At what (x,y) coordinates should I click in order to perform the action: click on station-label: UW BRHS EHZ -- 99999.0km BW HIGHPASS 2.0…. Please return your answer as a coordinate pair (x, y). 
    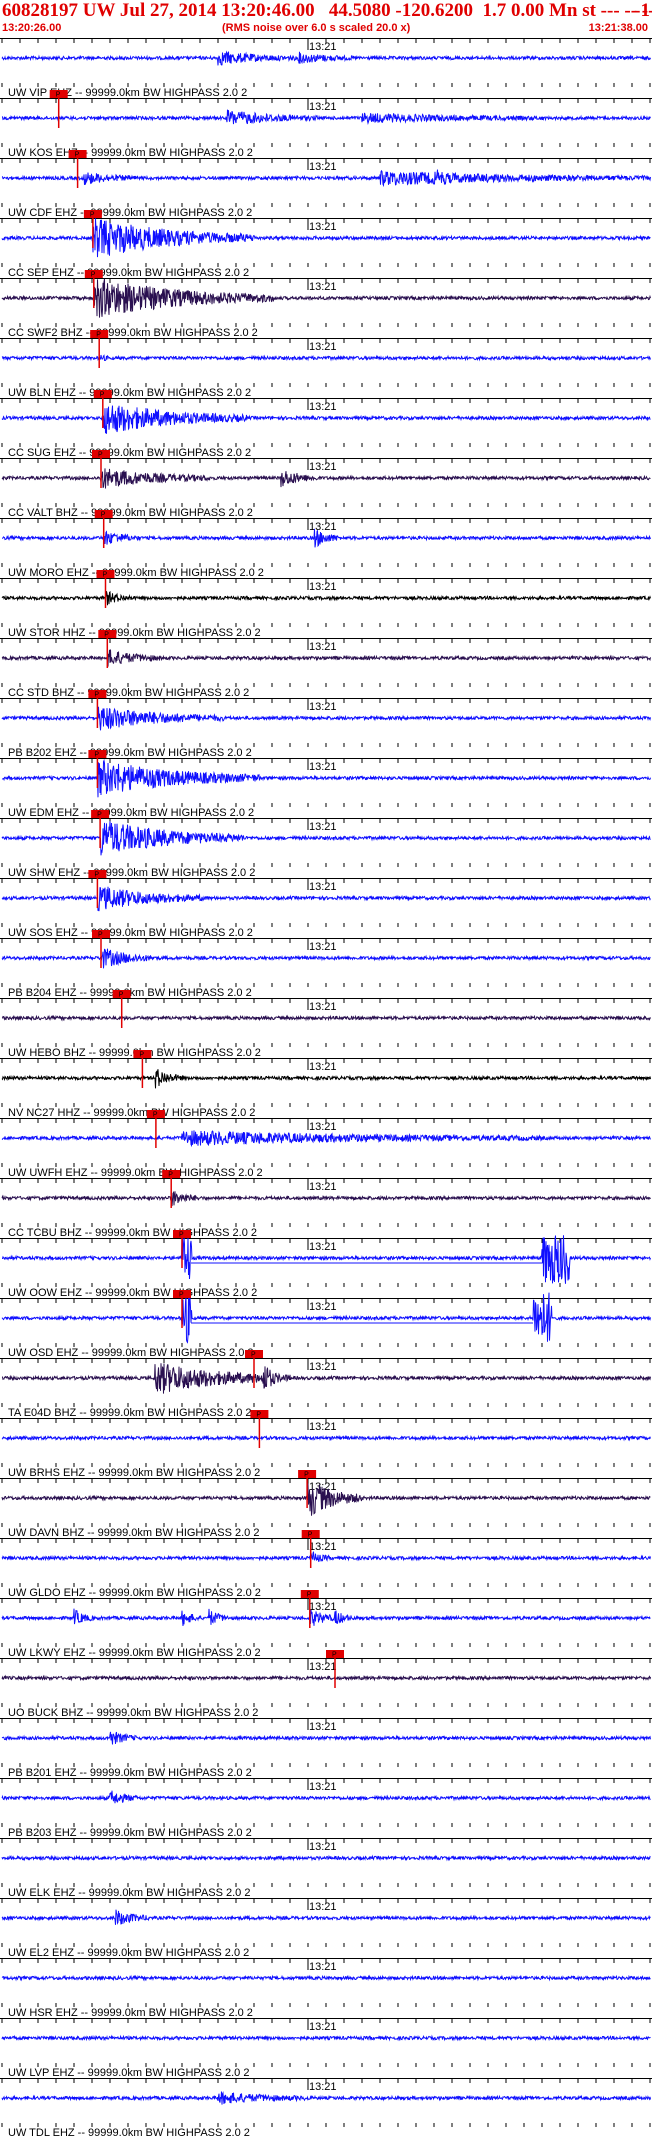
    Looking at the image, I should click on (134, 1473).